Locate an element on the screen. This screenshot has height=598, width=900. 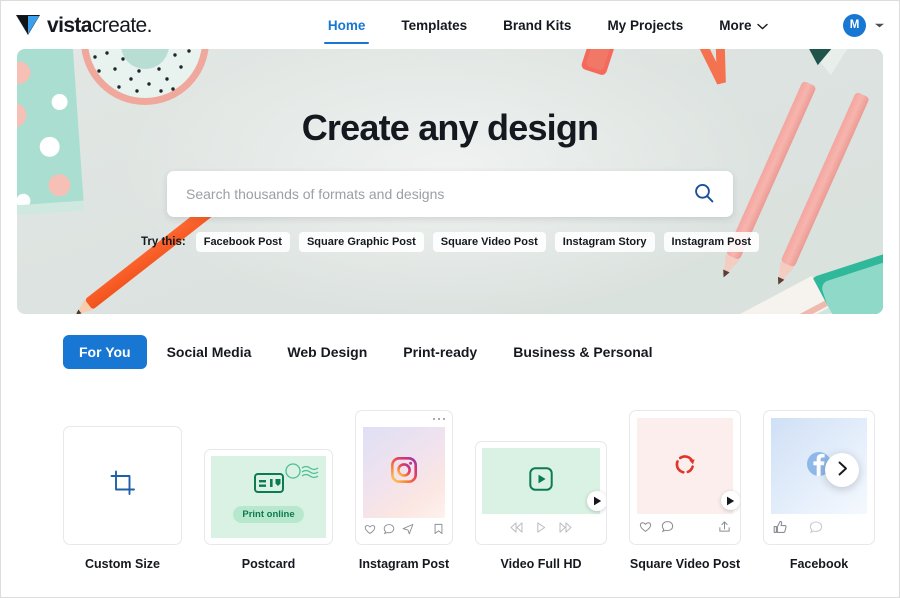
nav-item-brand-kits: Brand Kits is located at coordinates (537, 25).